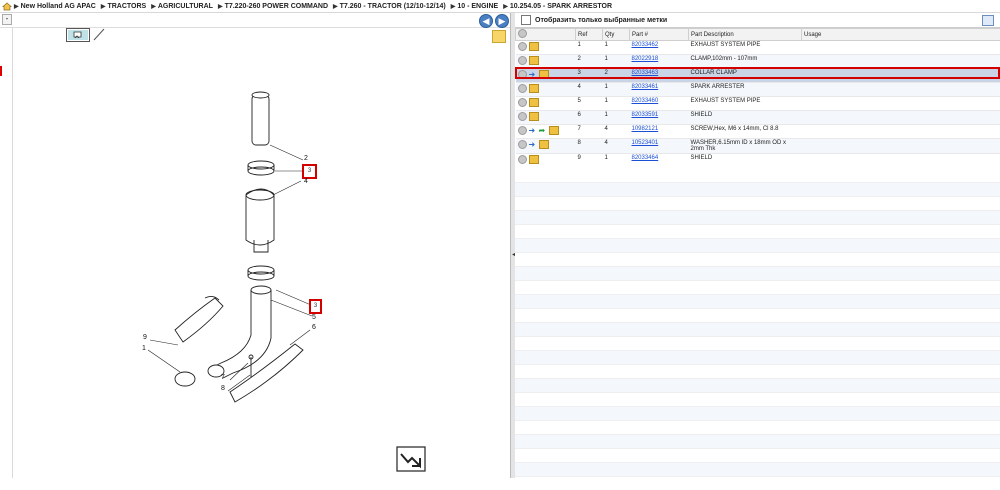 Image resolution: width=1000 pixels, height=490 pixels. I want to click on cell-part-number: 82033463, so click(659, 76).